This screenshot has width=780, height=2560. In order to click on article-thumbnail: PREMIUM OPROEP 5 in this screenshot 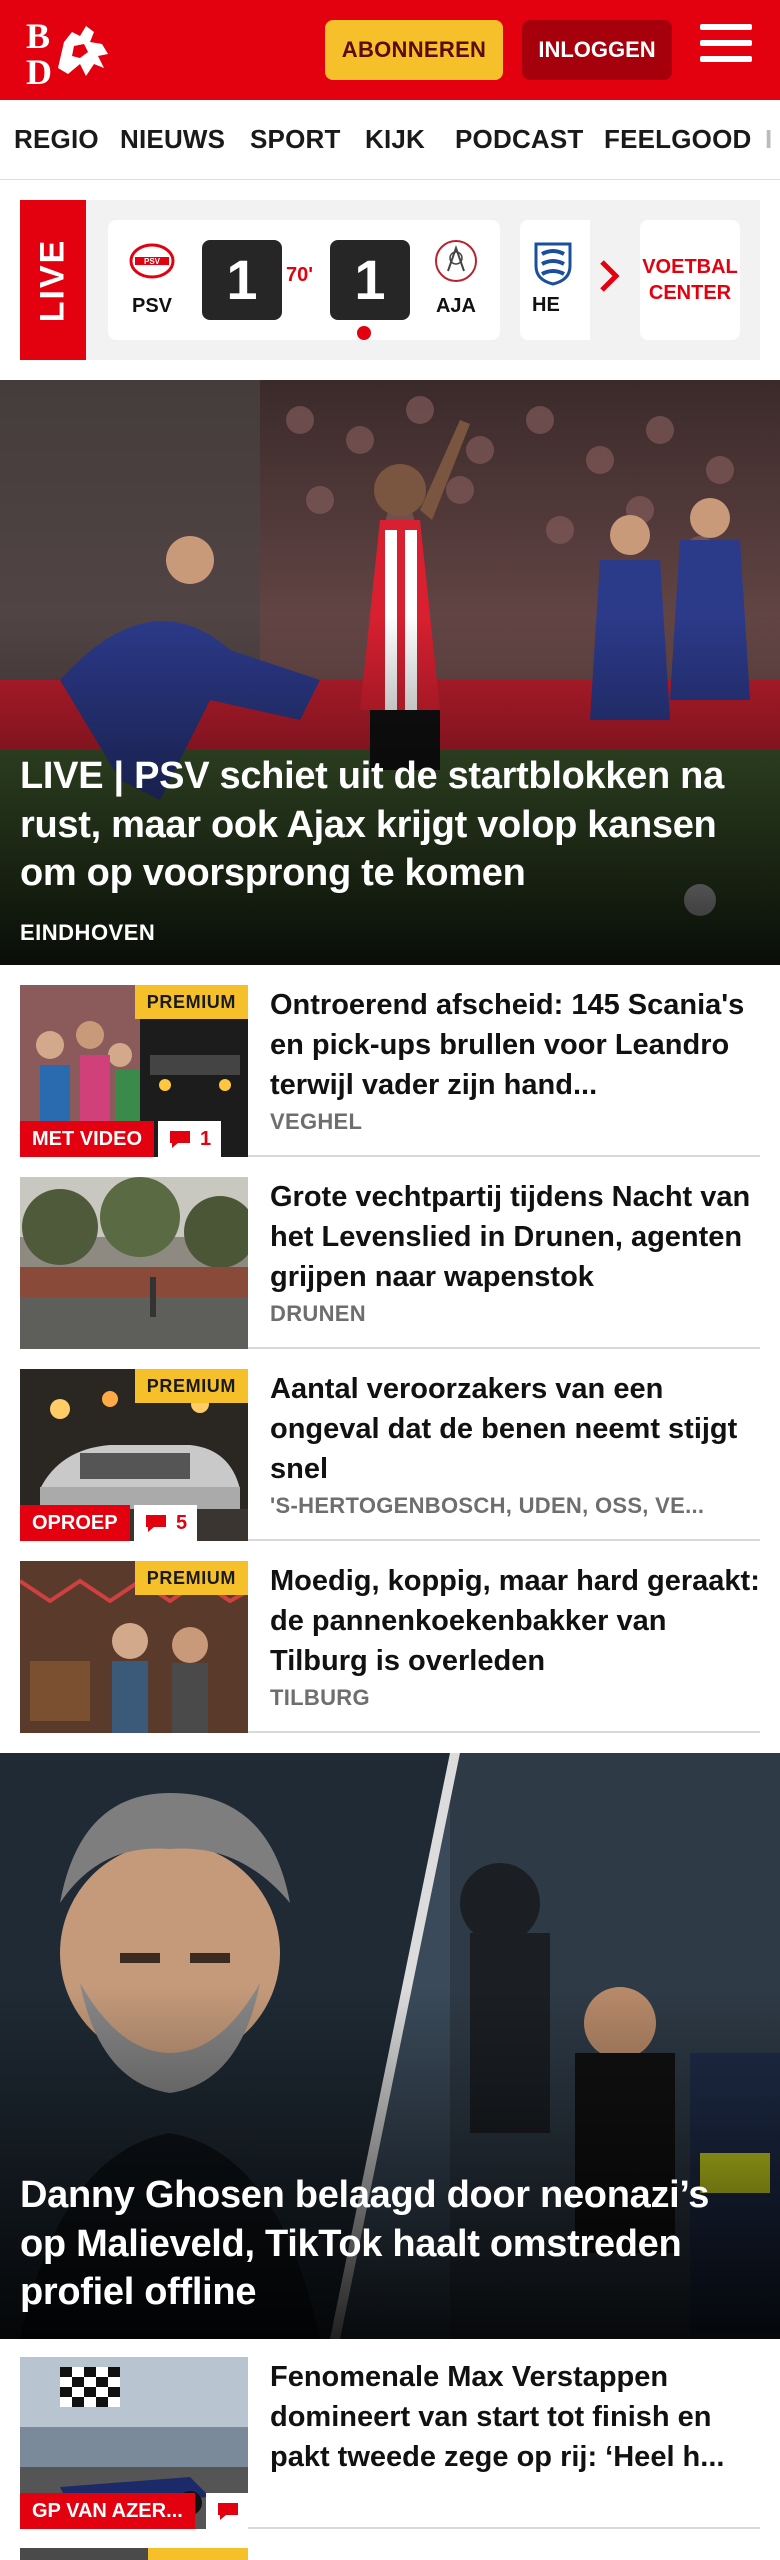, I will do `click(134, 1455)`.